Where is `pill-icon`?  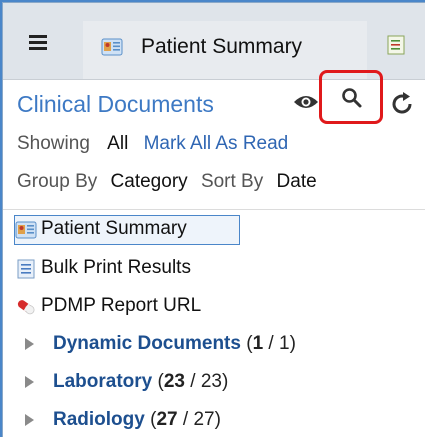 pill-icon is located at coordinates (26, 307).